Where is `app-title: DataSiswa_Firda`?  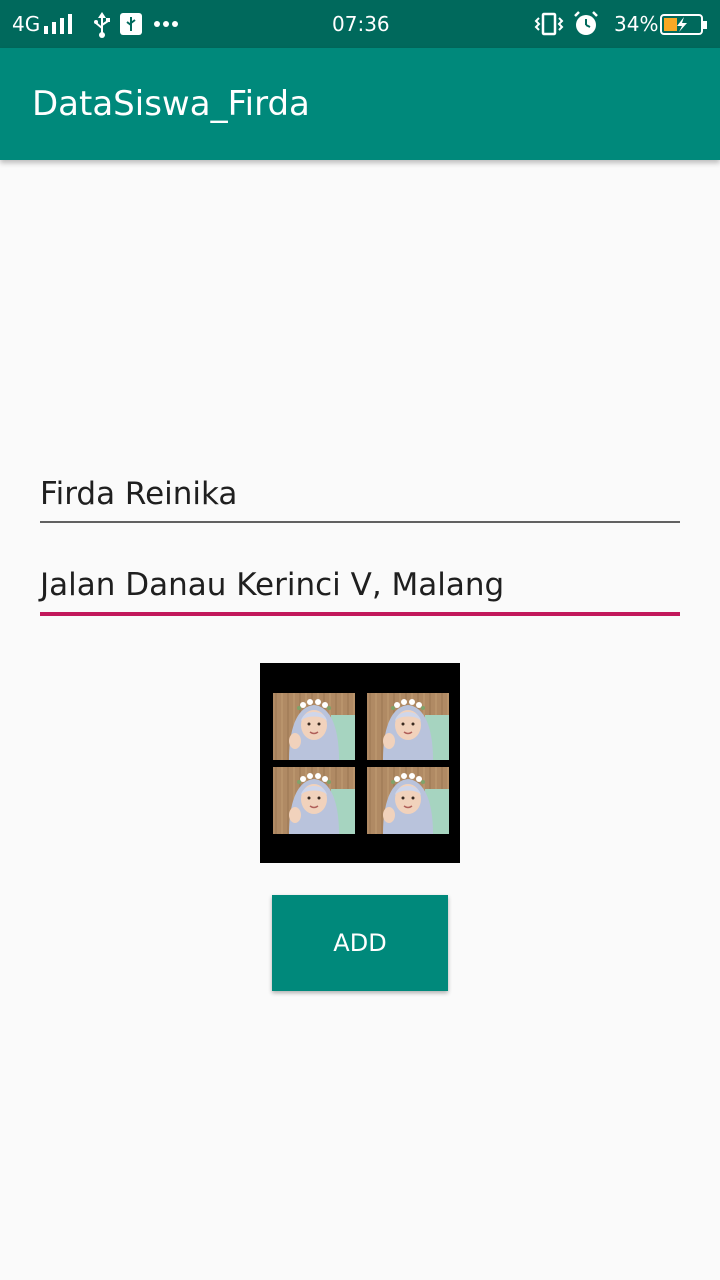
app-title: DataSiswa_Firda is located at coordinates (171, 104).